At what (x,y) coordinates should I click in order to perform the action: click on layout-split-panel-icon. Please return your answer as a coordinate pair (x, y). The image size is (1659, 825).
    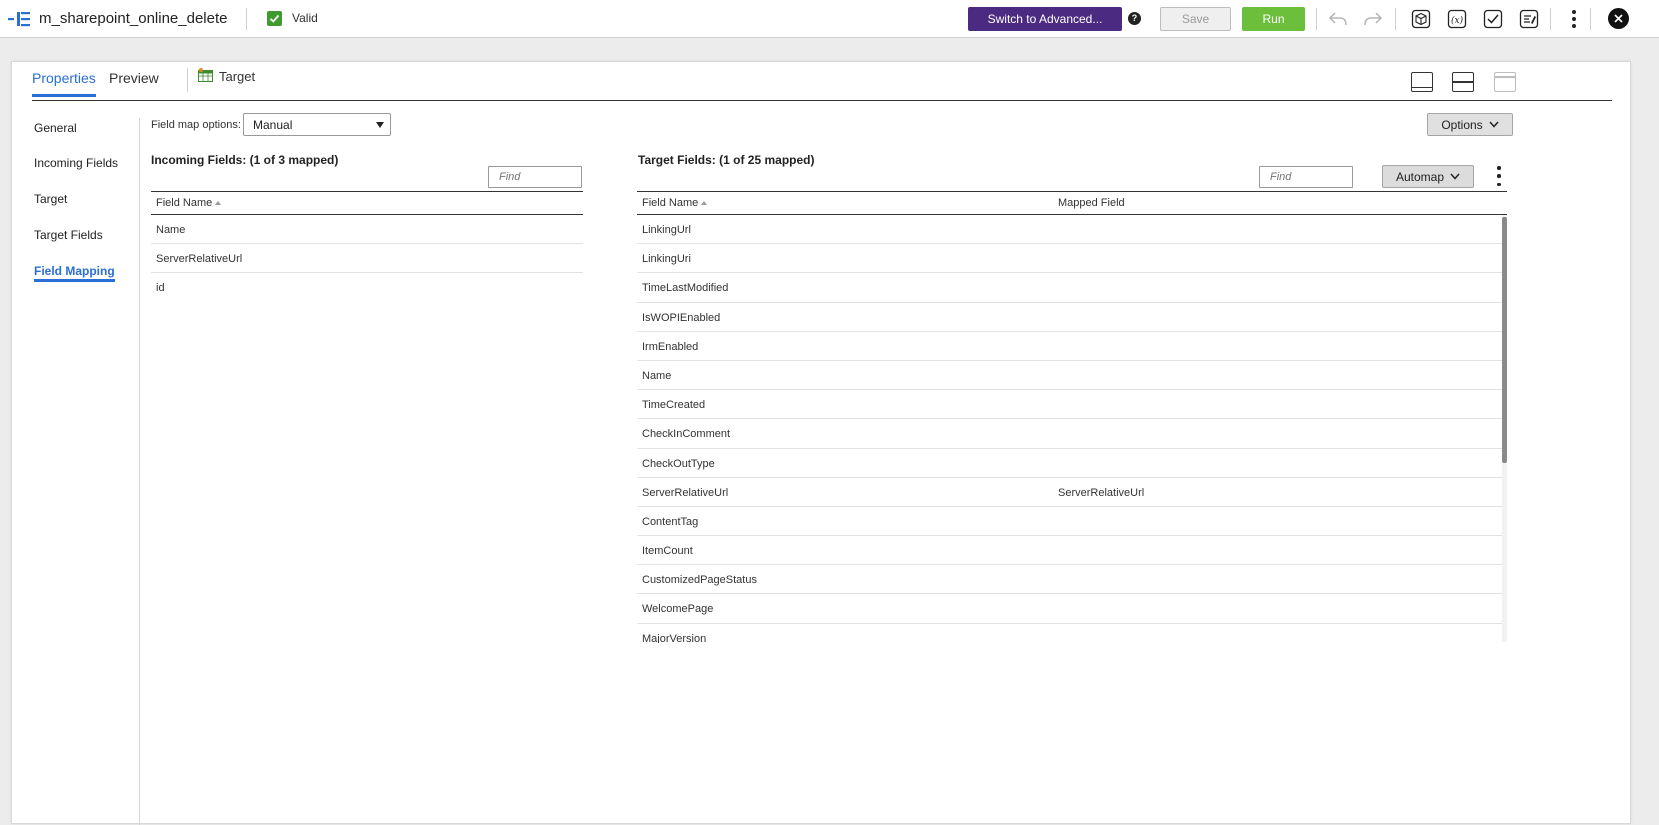
    Looking at the image, I should click on (1463, 82).